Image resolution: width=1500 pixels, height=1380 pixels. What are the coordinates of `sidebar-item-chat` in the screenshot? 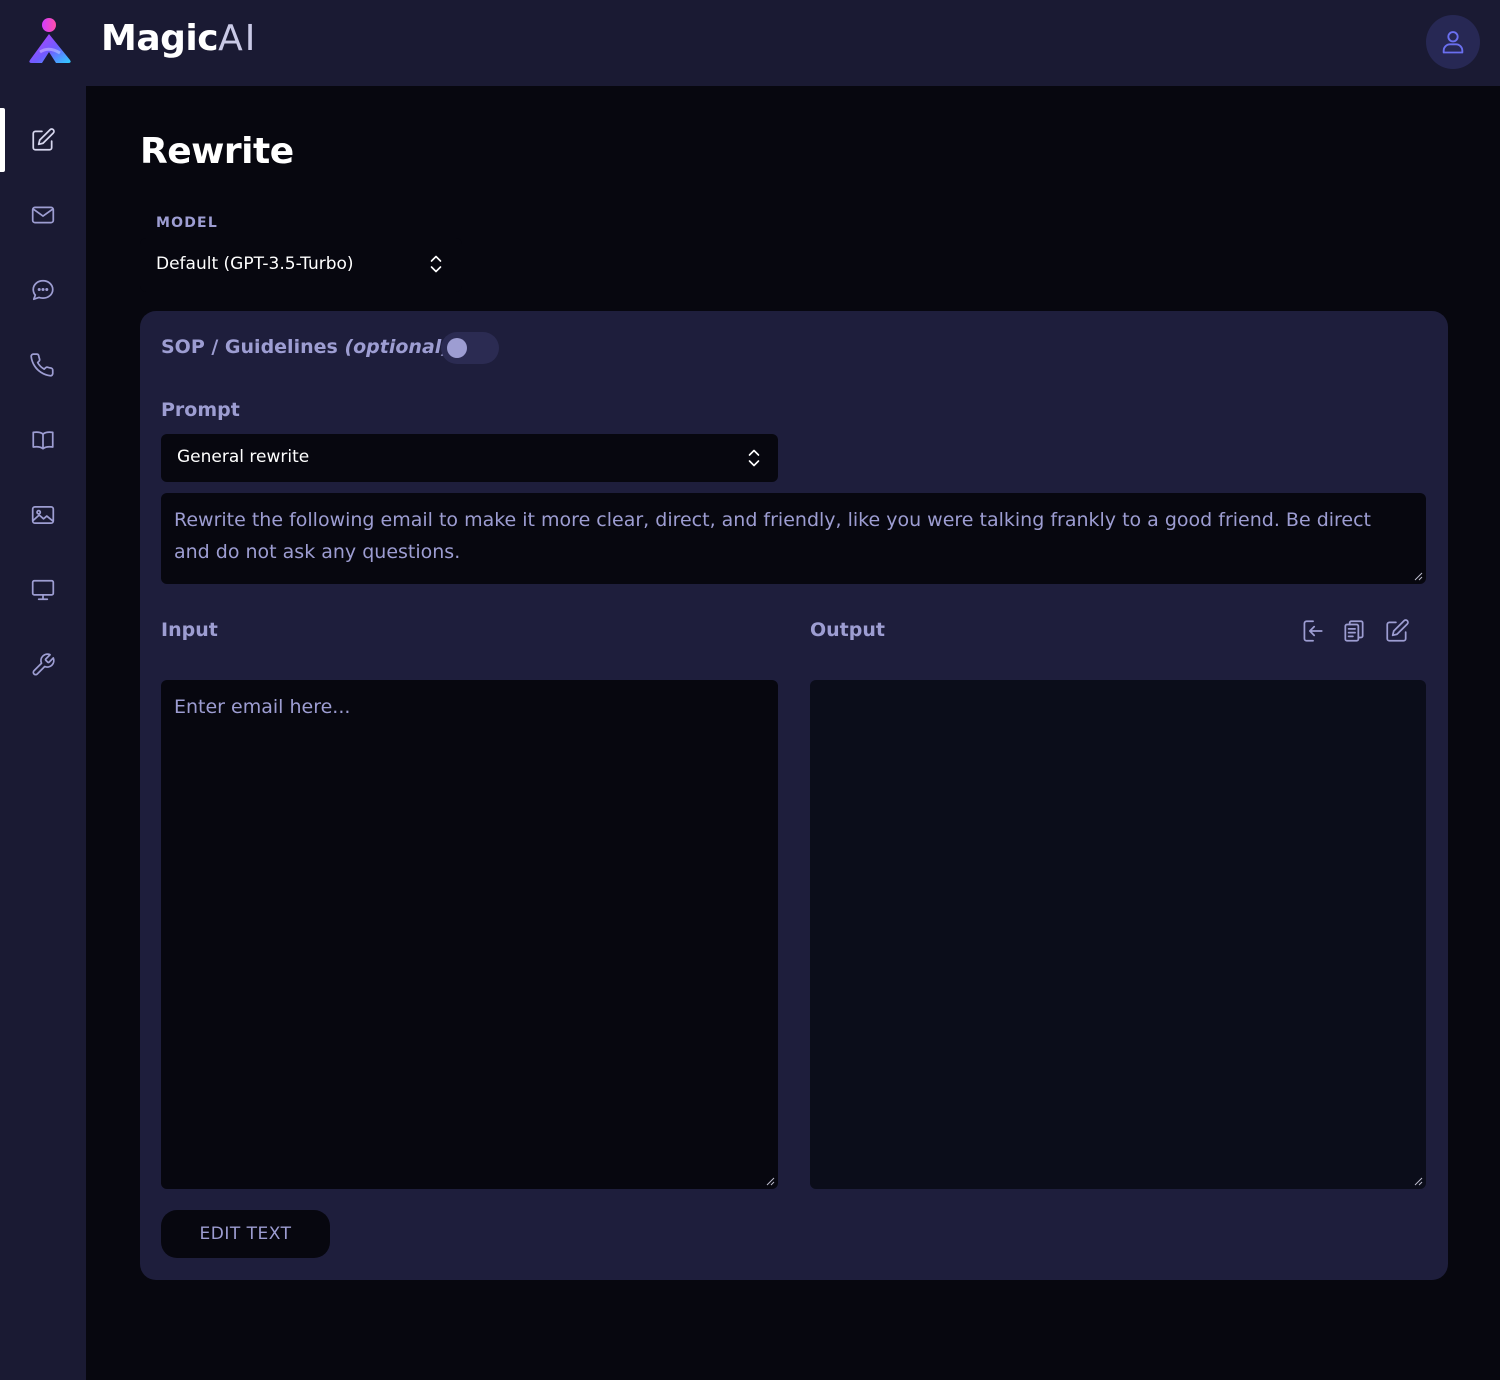 It's located at (43, 290).